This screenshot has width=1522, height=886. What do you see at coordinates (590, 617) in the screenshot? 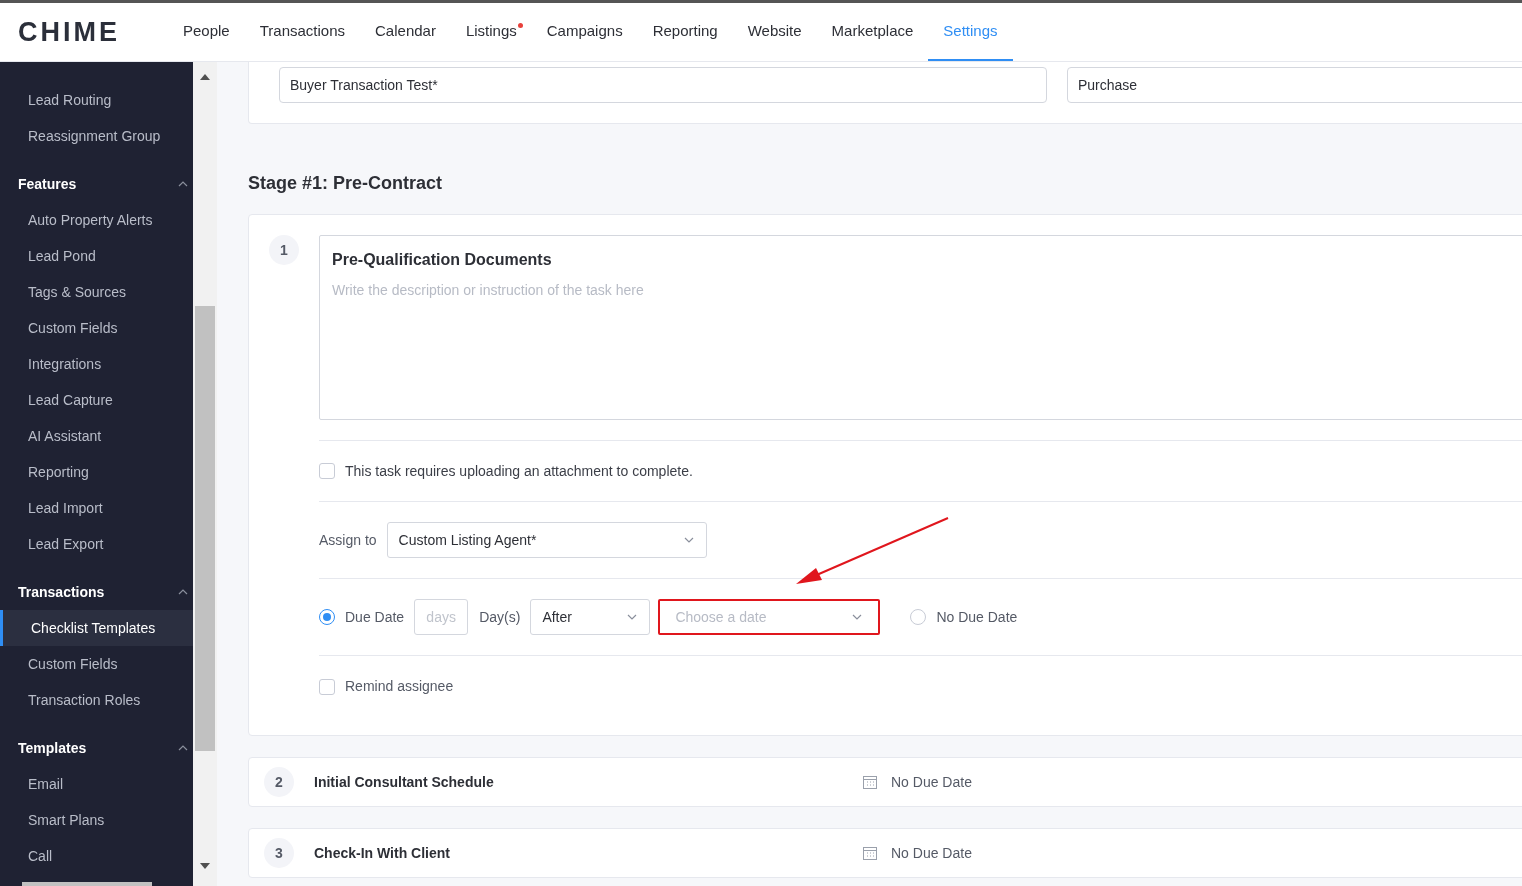
I see `relation-select: After` at bounding box center [590, 617].